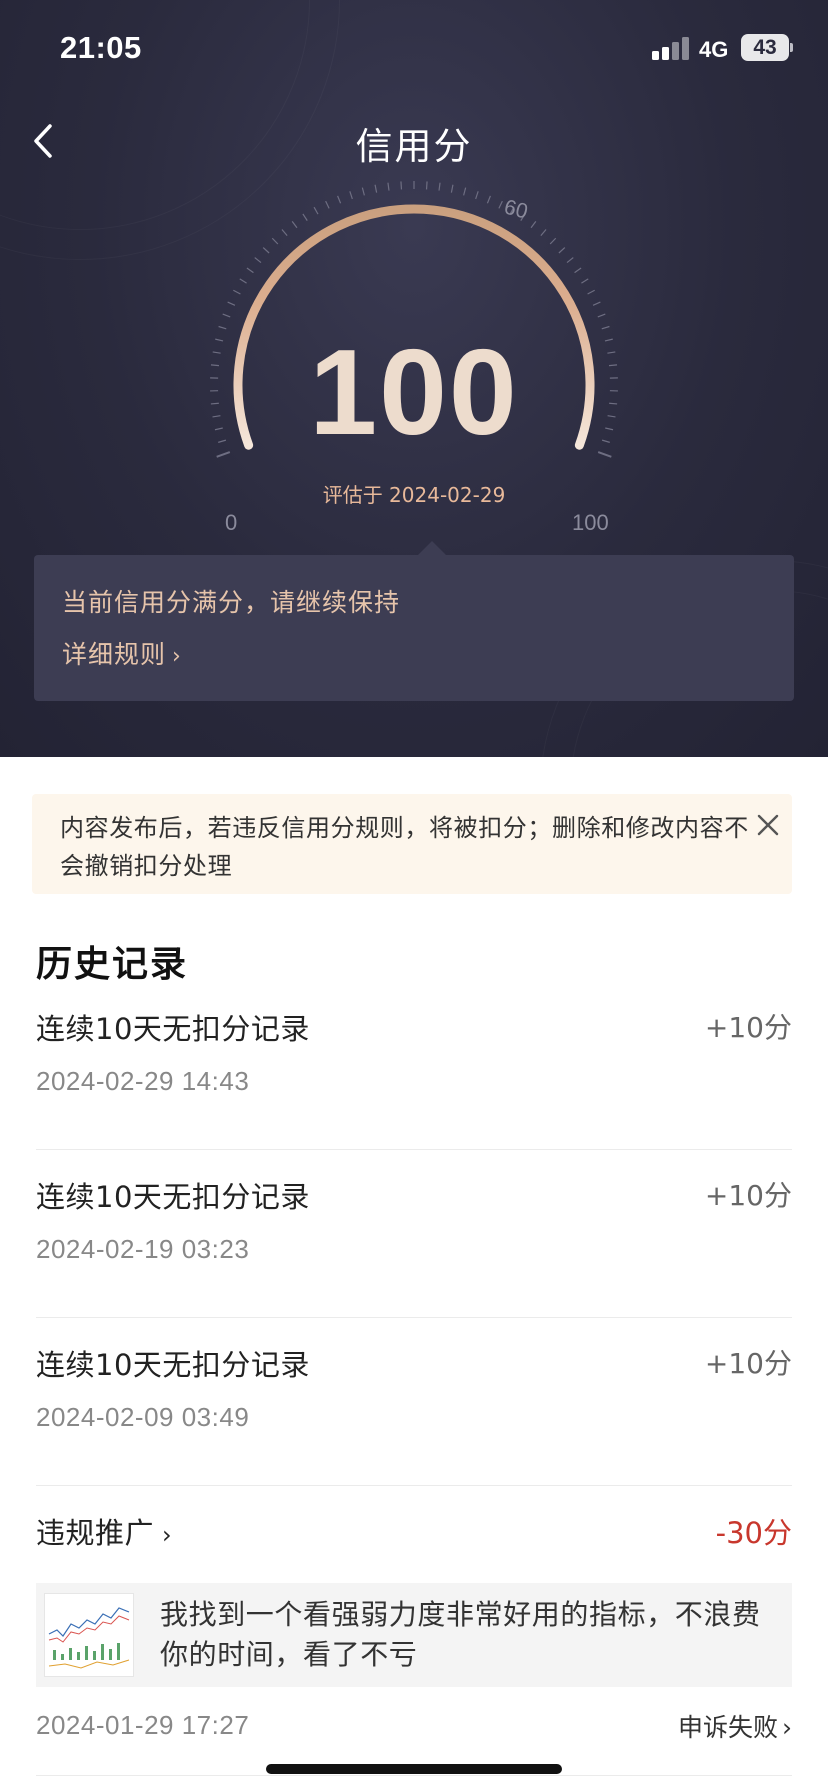 The image size is (828, 1792). Describe the element at coordinates (101, 47) in the screenshot. I see `status-time: 21:05` at that location.